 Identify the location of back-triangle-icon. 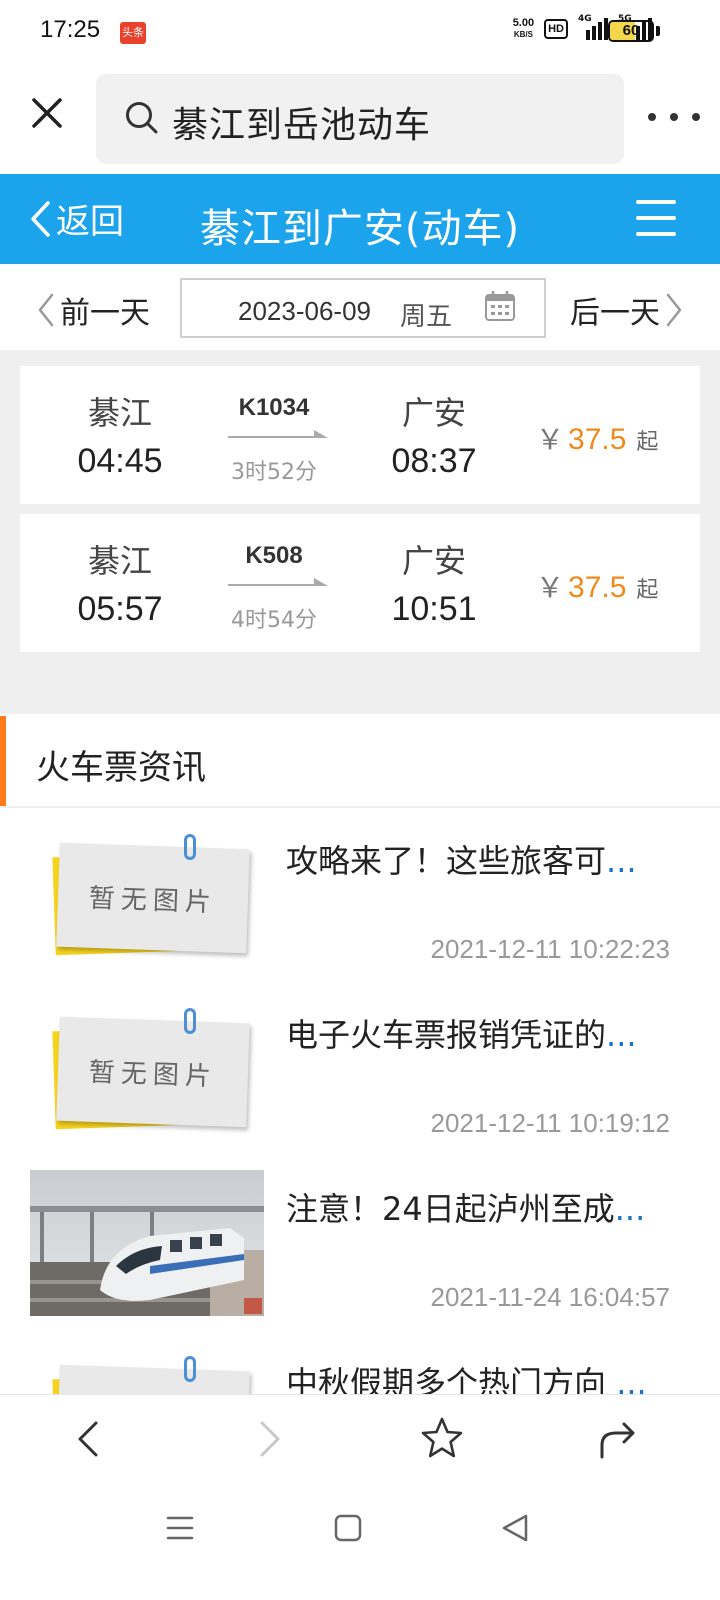
(515, 1528).